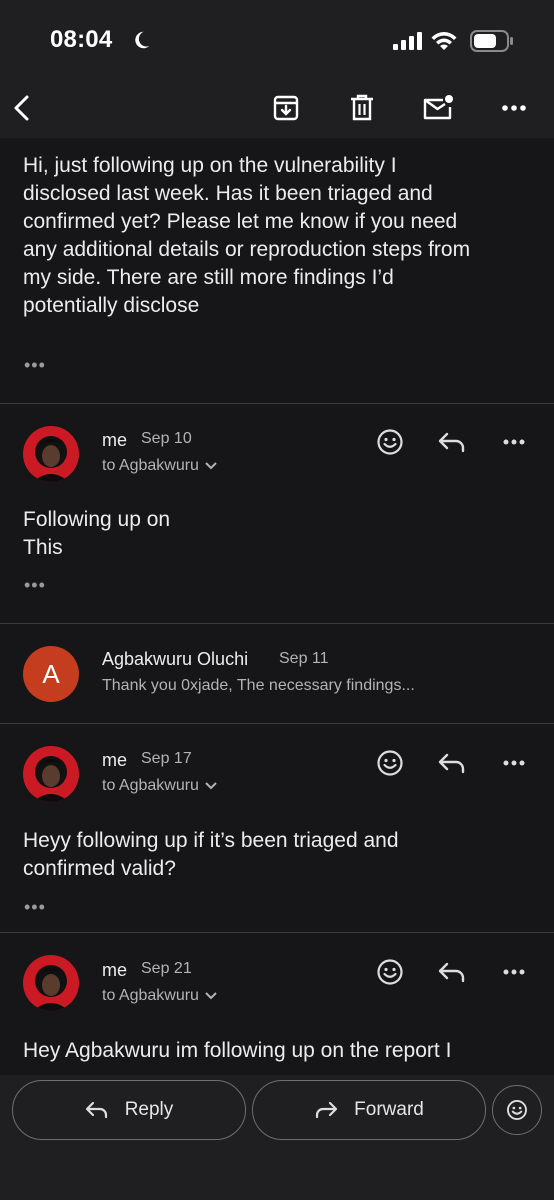 This screenshot has height=1200, width=554. Describe the element at coordinates (491, 41) in the screenshot. I see `battery-icon` at that location.